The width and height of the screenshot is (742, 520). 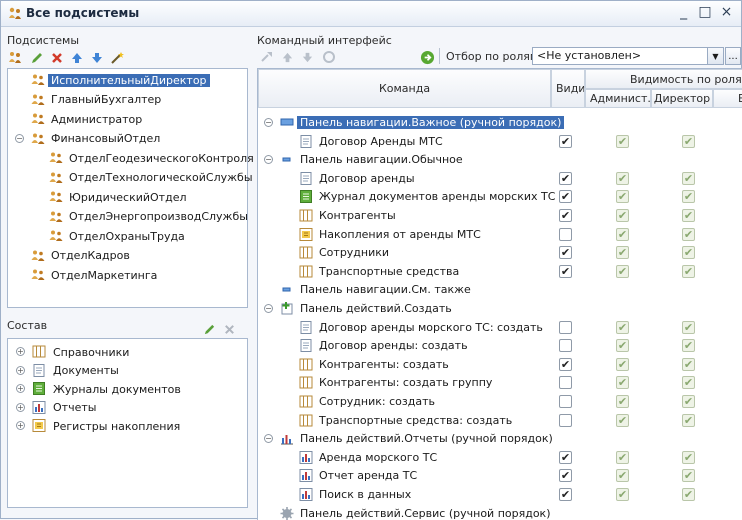 I want to click on column-header-role-b: Б, so click(x=727, y=98).